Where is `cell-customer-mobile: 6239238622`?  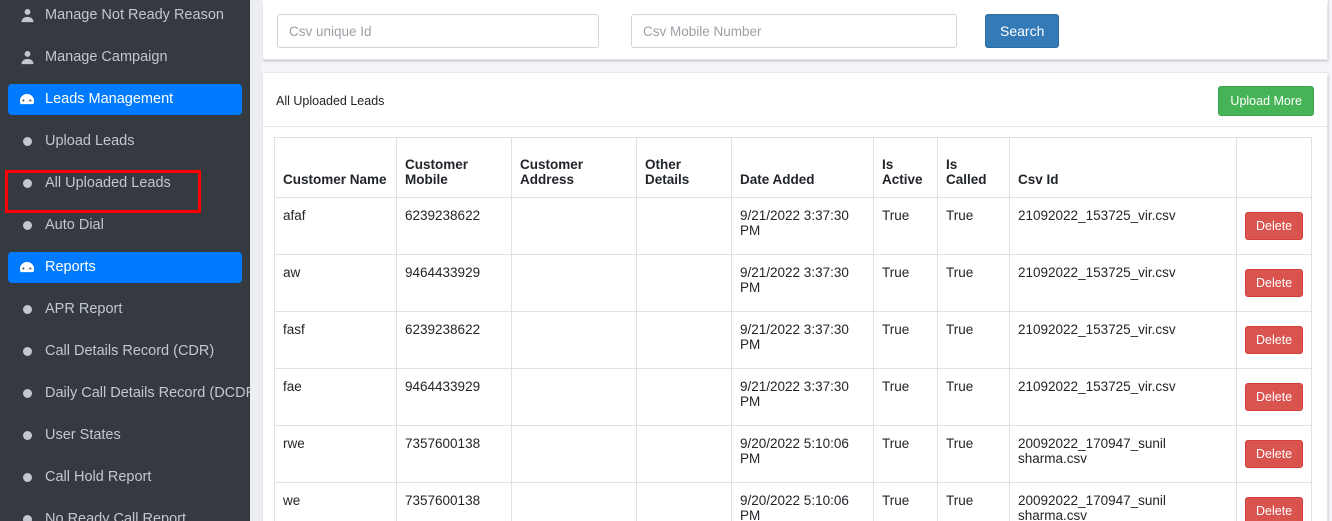
cell-customer-mobile: 6239238622 is located at coordinates (454, 340).